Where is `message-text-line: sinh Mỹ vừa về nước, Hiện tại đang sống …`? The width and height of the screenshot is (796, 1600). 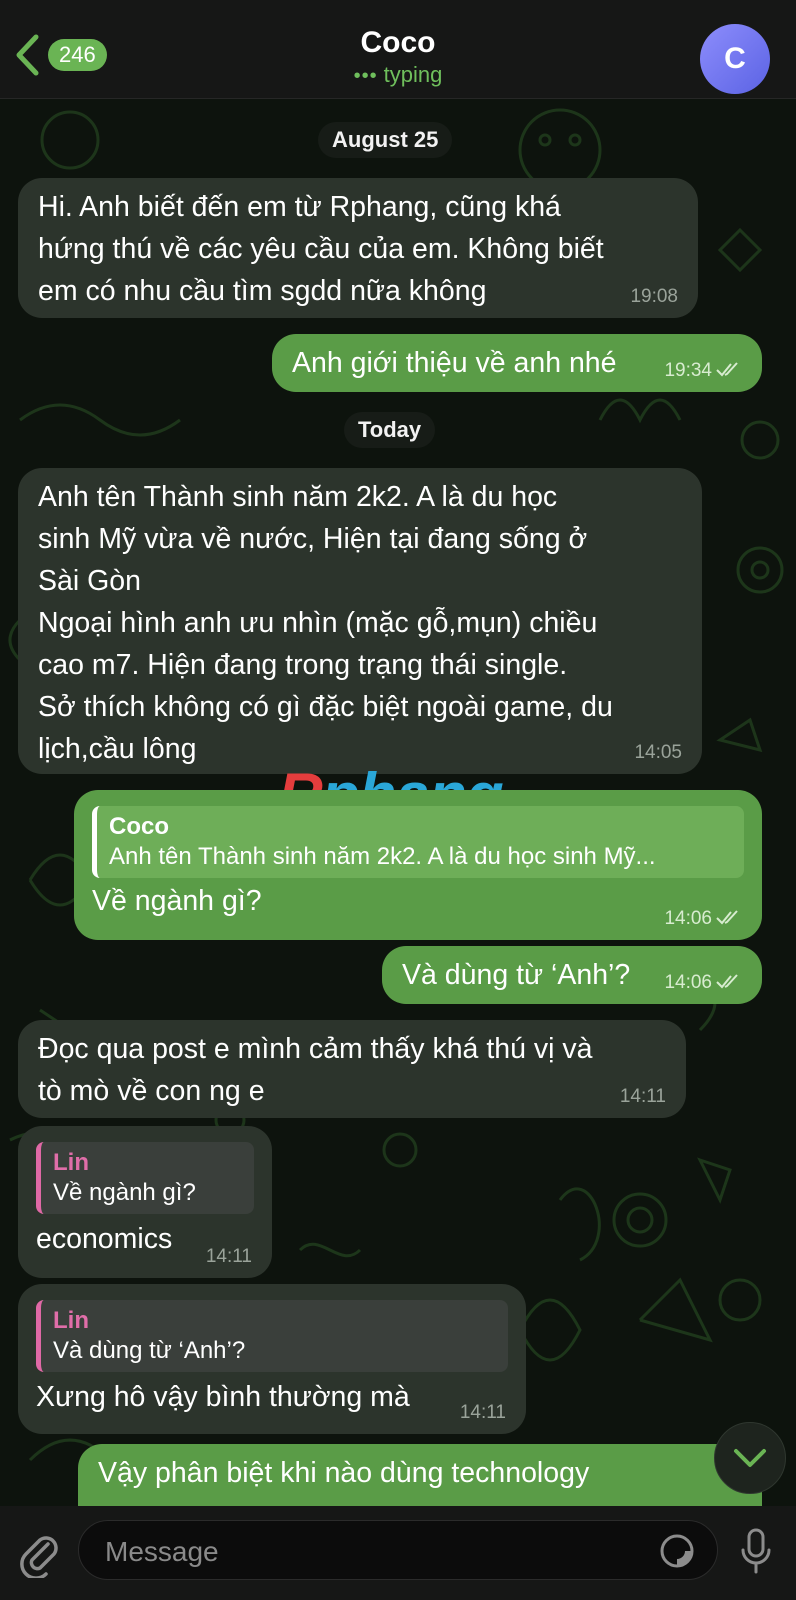 message-text-line: sinh Mỹ vừa về nước, Hiện tại đang sống … is located at coordinates (313, 539).